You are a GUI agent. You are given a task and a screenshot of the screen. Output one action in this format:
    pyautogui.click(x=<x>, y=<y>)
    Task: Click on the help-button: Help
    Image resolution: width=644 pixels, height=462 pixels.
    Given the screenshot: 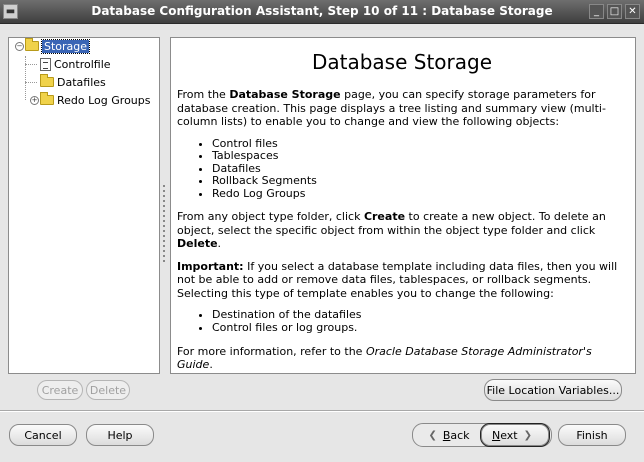 What is the action you would take?
    pyautogui.click(x=120, y=435)
    